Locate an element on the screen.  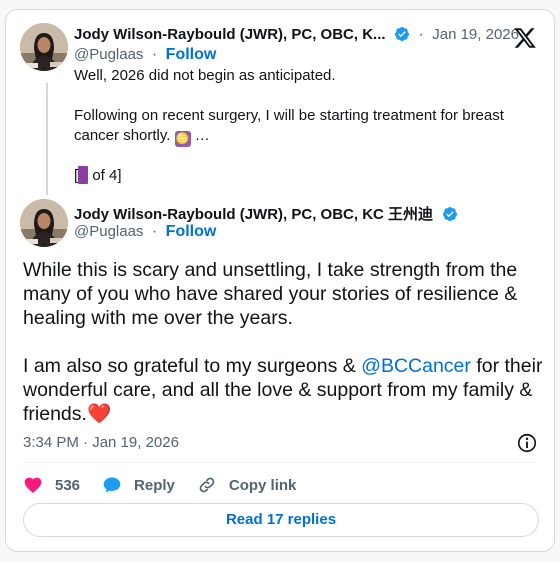
red-heart-emoji: ❤️ is located at coordinates (99, 414).